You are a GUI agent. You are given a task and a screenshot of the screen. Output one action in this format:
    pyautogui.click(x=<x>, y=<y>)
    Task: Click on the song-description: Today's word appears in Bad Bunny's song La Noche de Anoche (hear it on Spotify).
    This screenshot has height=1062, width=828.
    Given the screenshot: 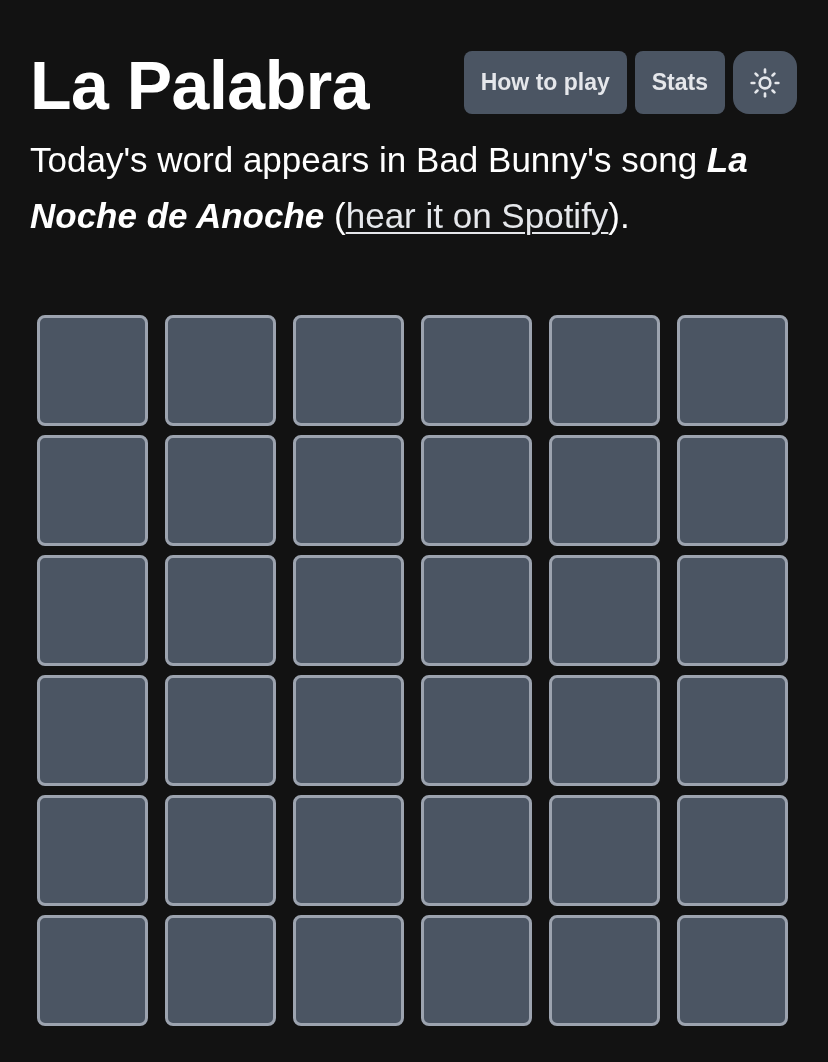 What is the action you would take?
    pyautogui.click(x=389, y=188)
    